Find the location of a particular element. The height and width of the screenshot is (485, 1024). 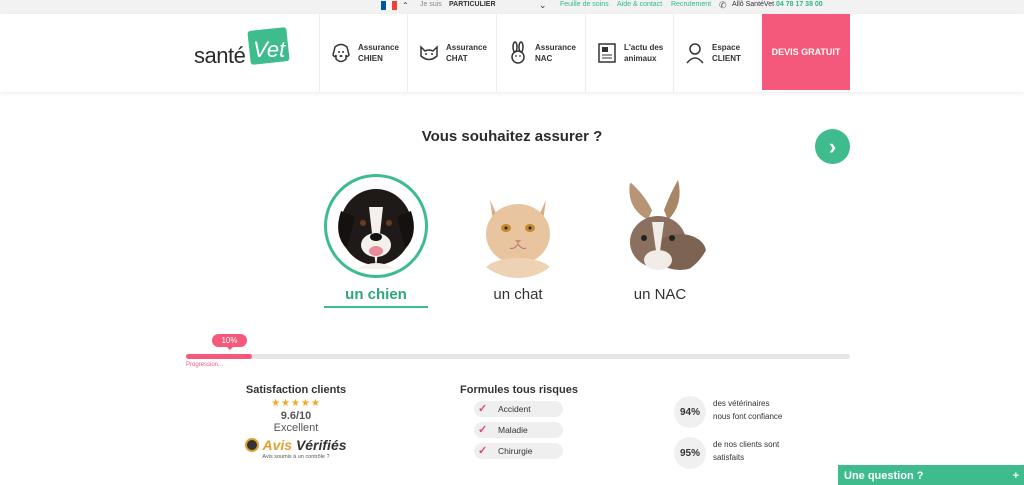

animal-label: un chat is located at coordinates (518, 294).